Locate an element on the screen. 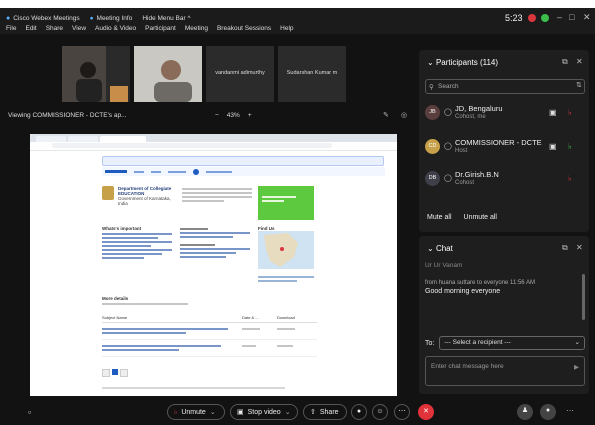 The height and width of the screenshot is (425, 595). minimize-window-button: – is located at coordinates (559, 17).